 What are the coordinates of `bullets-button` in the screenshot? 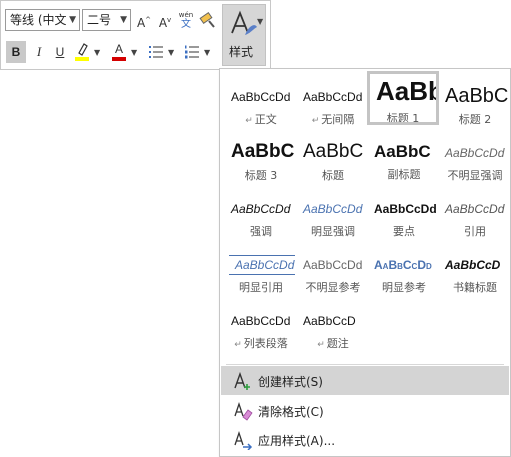 It's located at (156, 52).